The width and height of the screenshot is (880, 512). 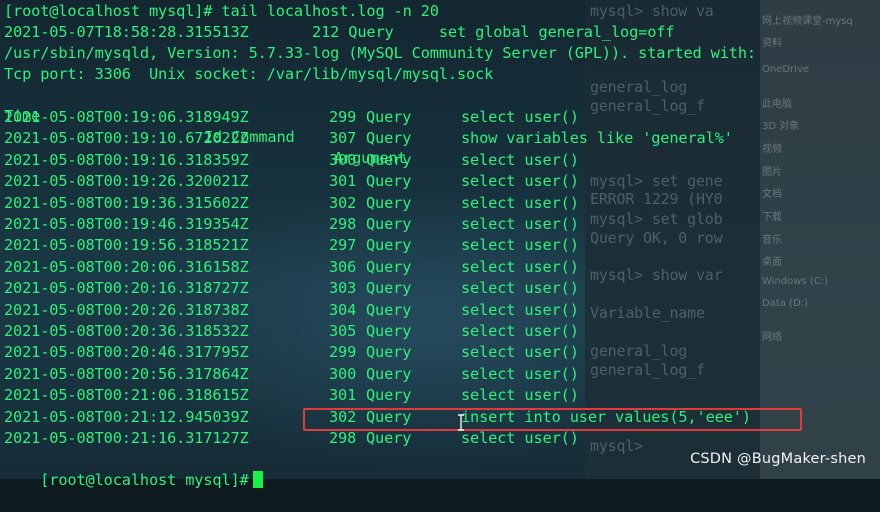 What do you see at coordinates (461, 422) in the screenshot?
I see `ibeam-cursor-icon` at bounding box center [461, 422].